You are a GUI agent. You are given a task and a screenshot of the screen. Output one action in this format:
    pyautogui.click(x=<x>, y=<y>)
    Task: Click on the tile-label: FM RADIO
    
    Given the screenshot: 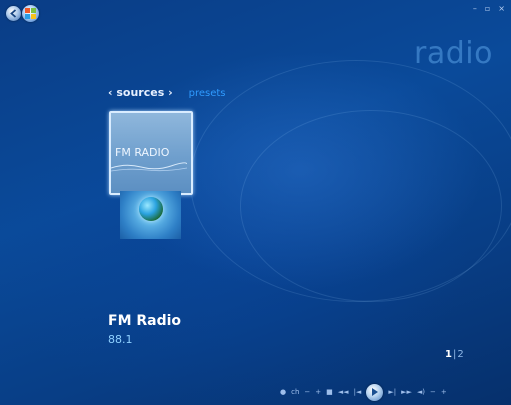 What is the action you would take?
    pyautogui.click(x=142, y=152)
    